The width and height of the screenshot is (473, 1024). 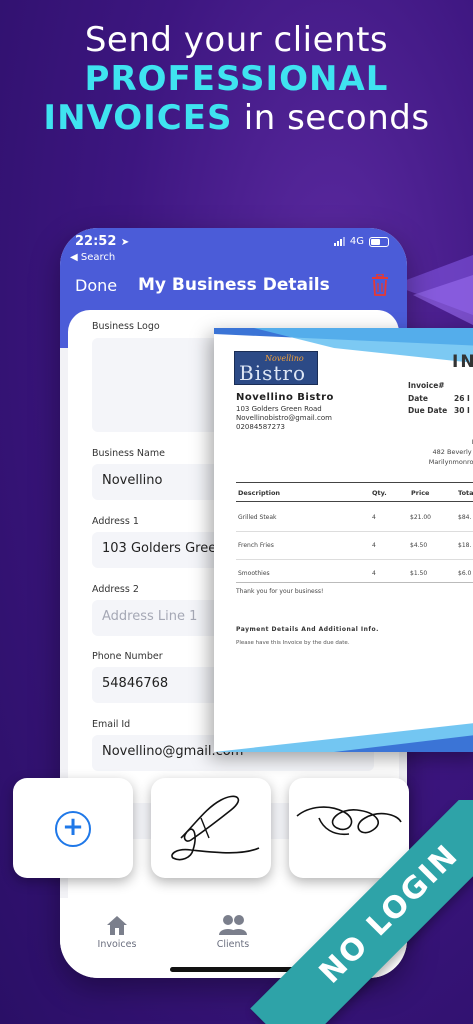 I want to click on no-login-ribbon: NO LOGIN, so click(x=354, y=912).